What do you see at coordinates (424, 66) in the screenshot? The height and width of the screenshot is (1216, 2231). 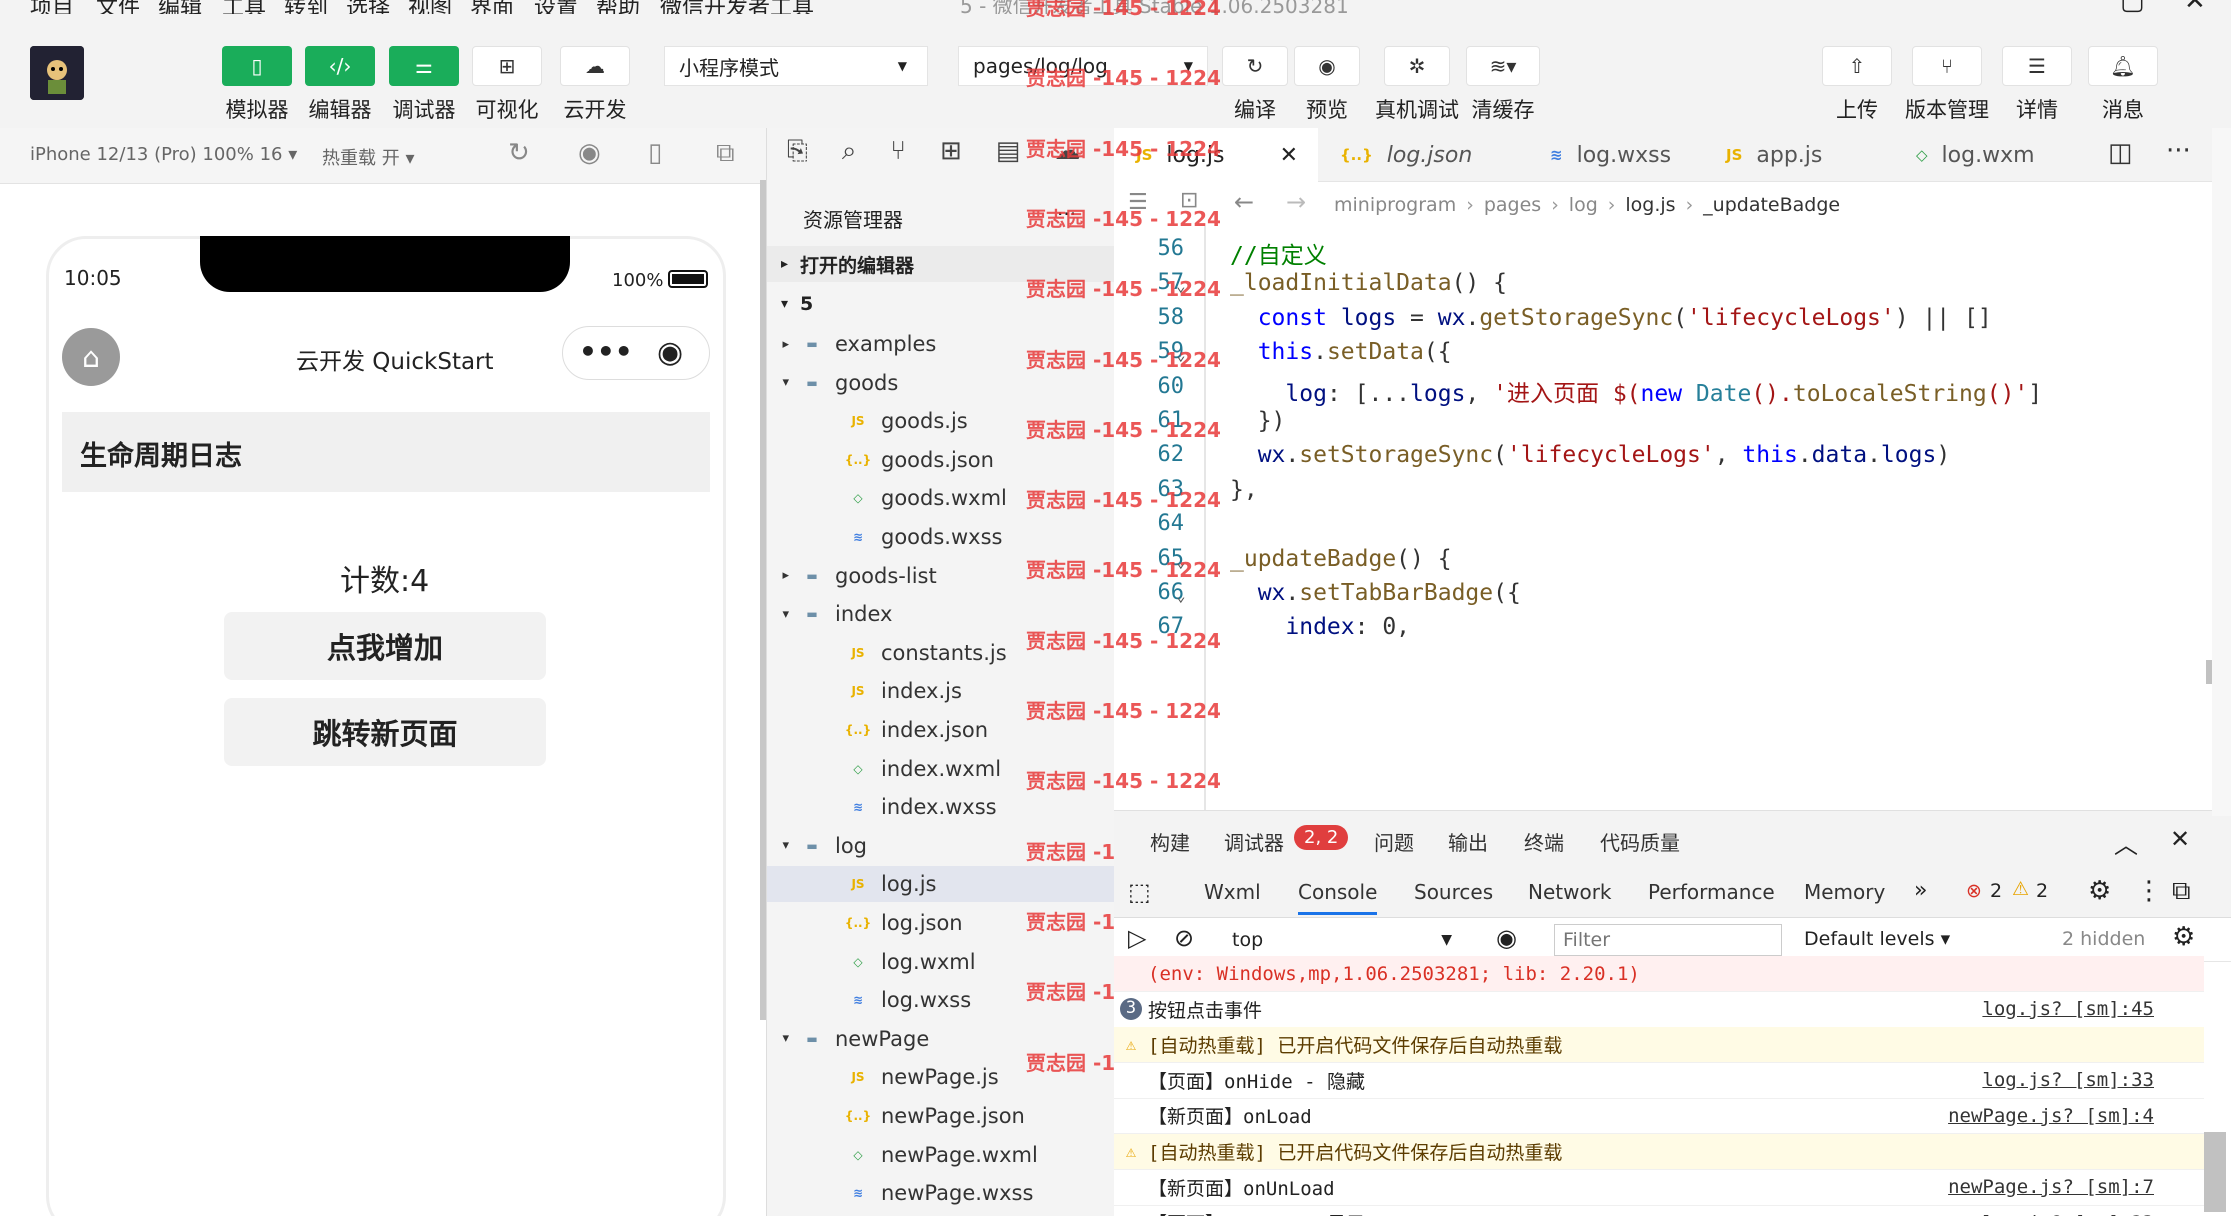 I see `debugger-button: ⚌` at bounding box center [424, 66].